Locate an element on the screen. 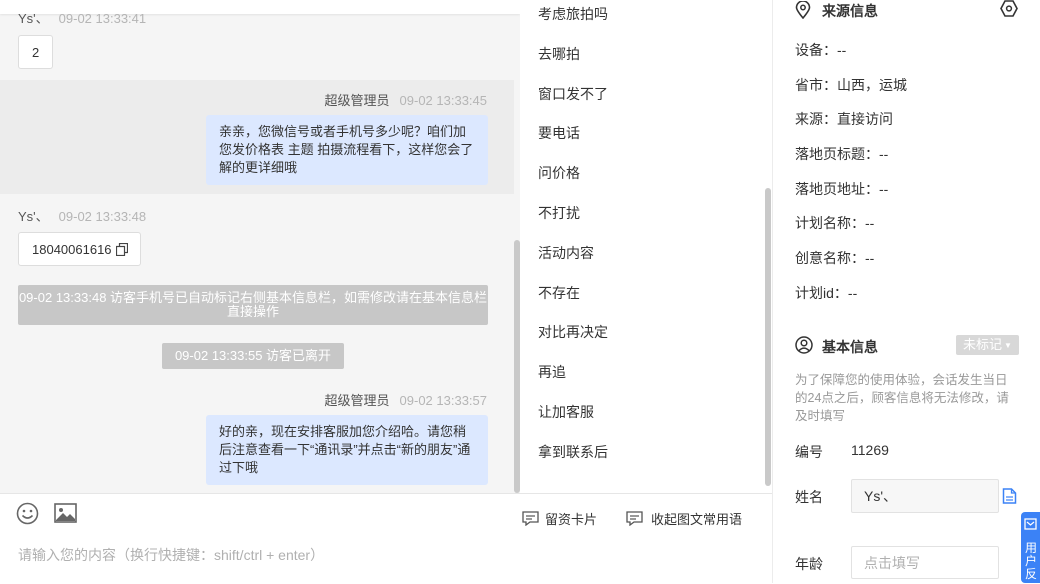 The height and width of the screenshot is (584, 1040). age-label: 年龄 is located at coordinates (809, 564).